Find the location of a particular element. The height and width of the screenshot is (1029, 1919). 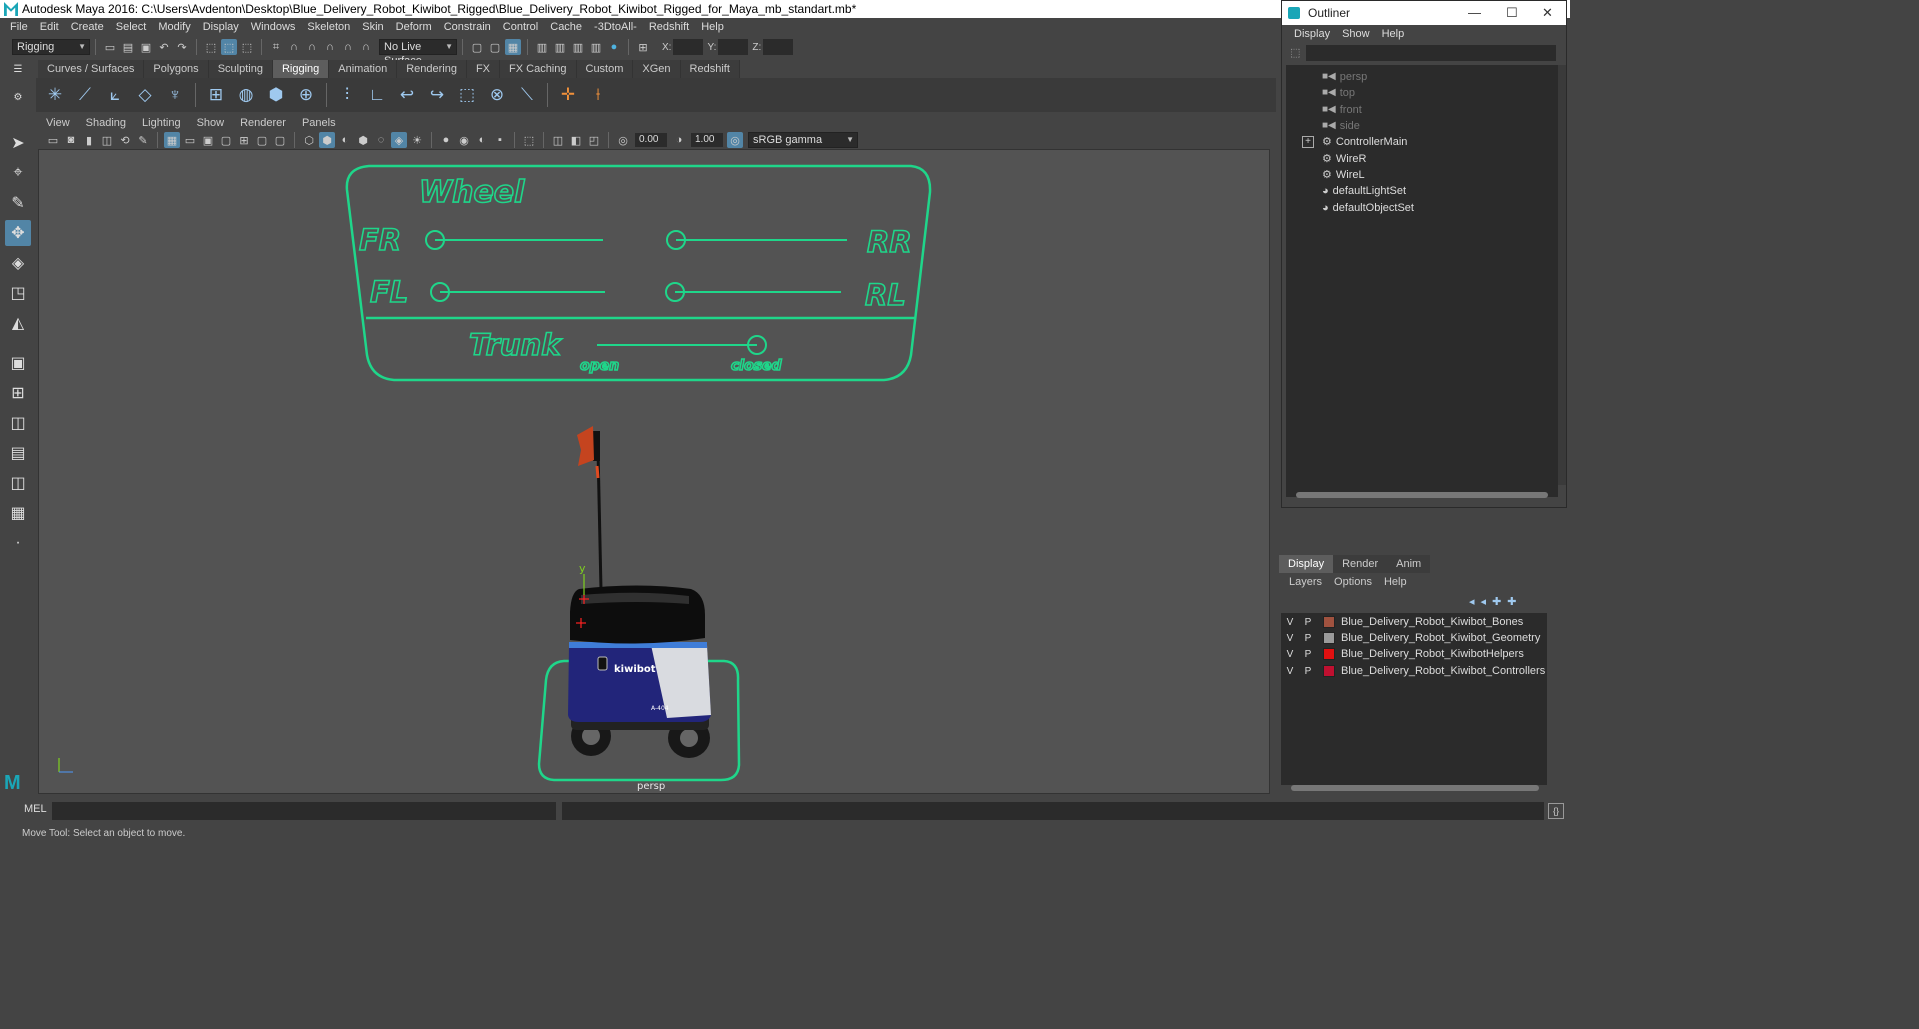

grease-pencil-icon: ✎ is located at coordinates (143, 140).